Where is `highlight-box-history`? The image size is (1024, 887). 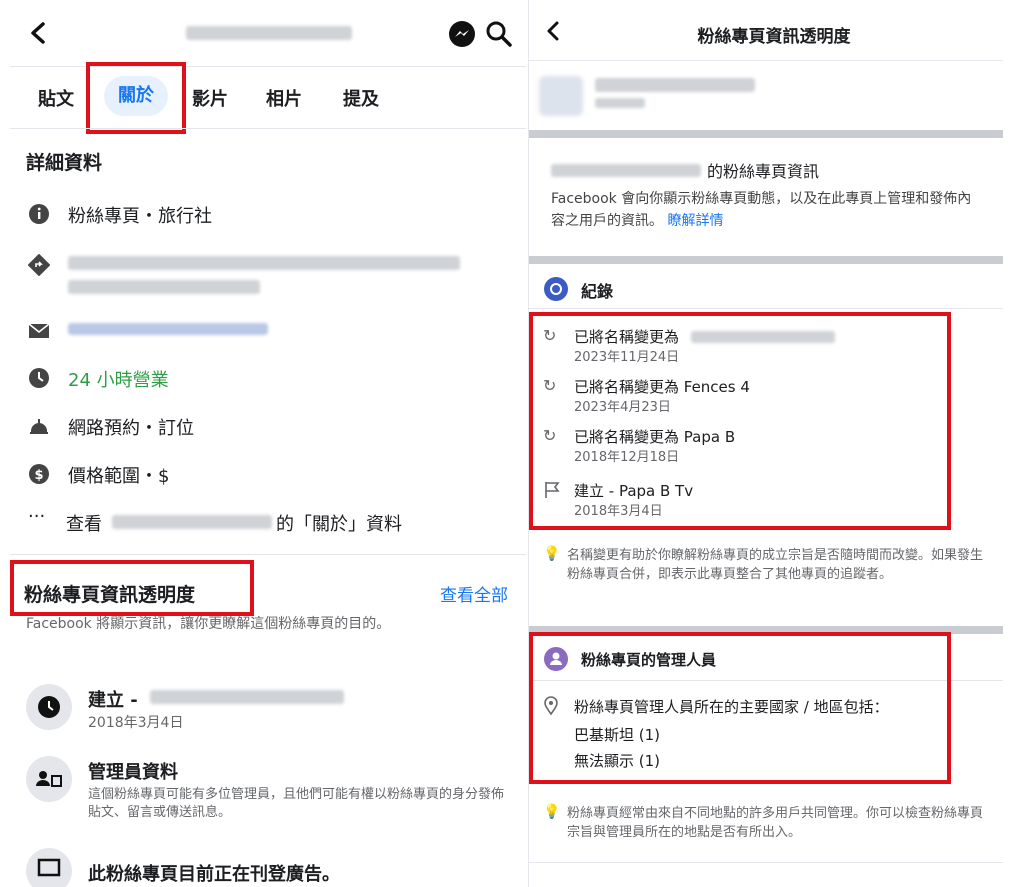
highlight-box-history is located at coordinates (740, 421).